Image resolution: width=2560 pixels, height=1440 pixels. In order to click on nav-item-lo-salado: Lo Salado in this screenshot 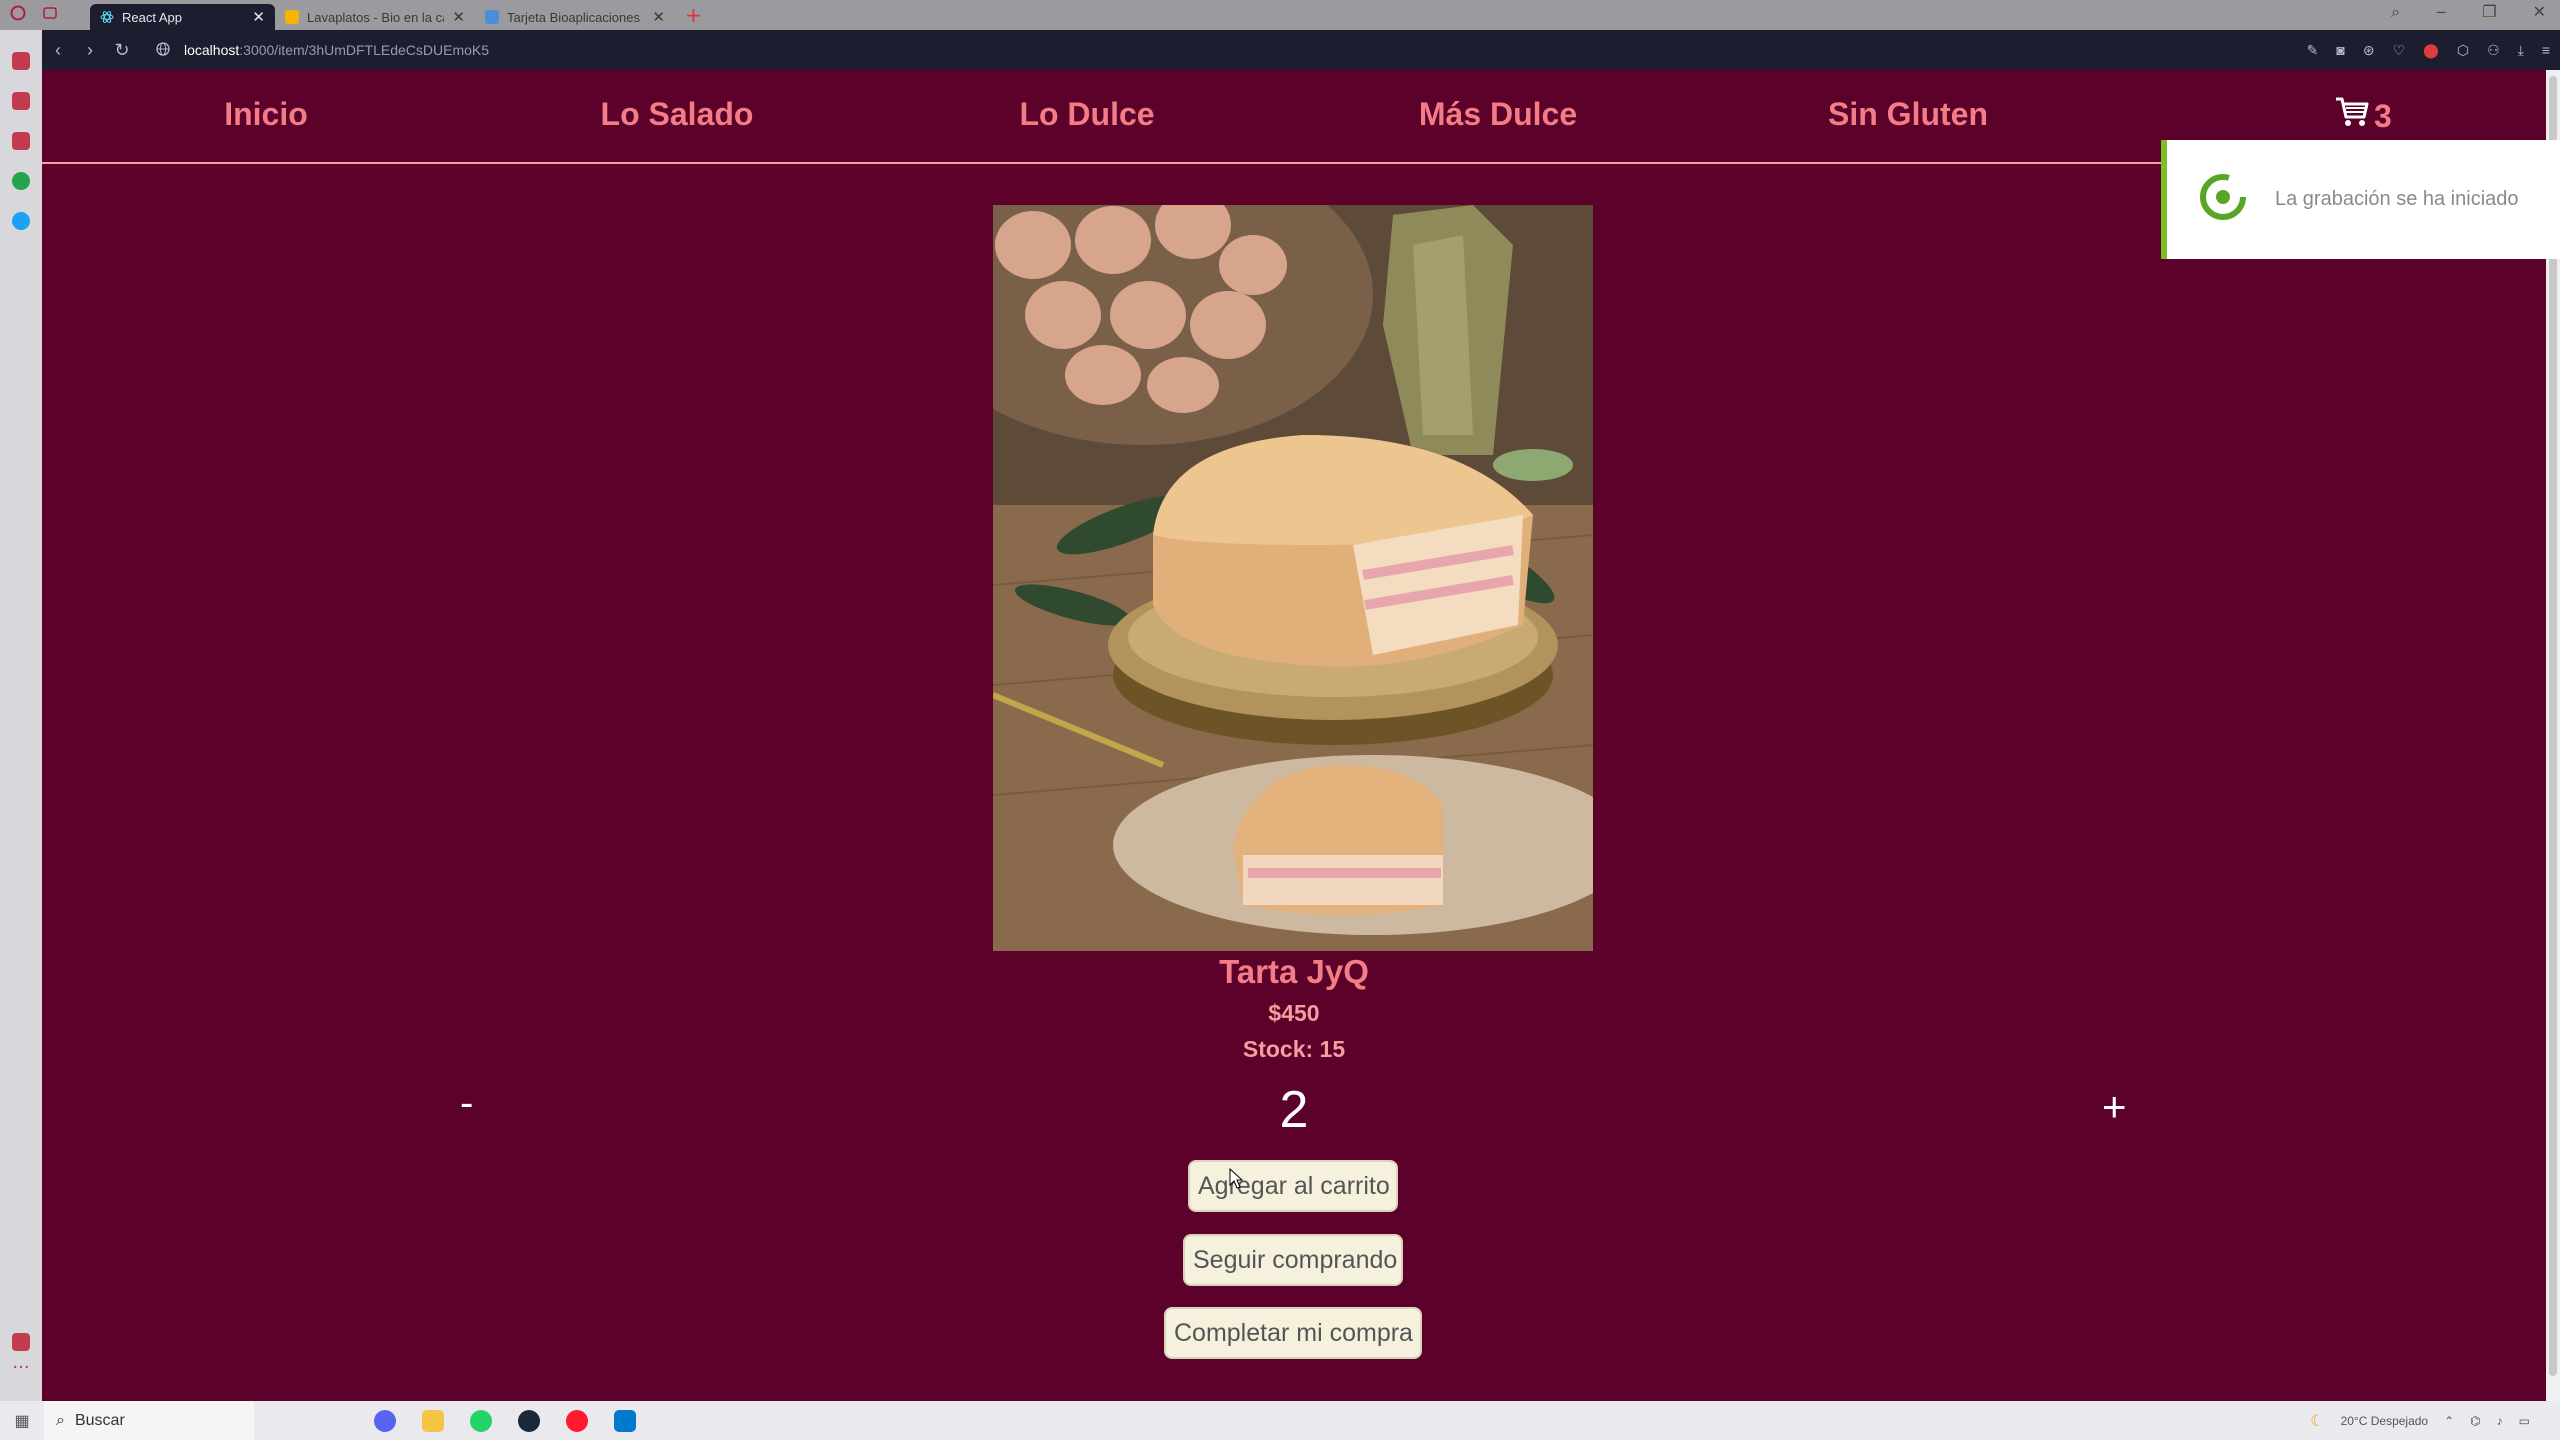, I will do `click(677, 114)`.